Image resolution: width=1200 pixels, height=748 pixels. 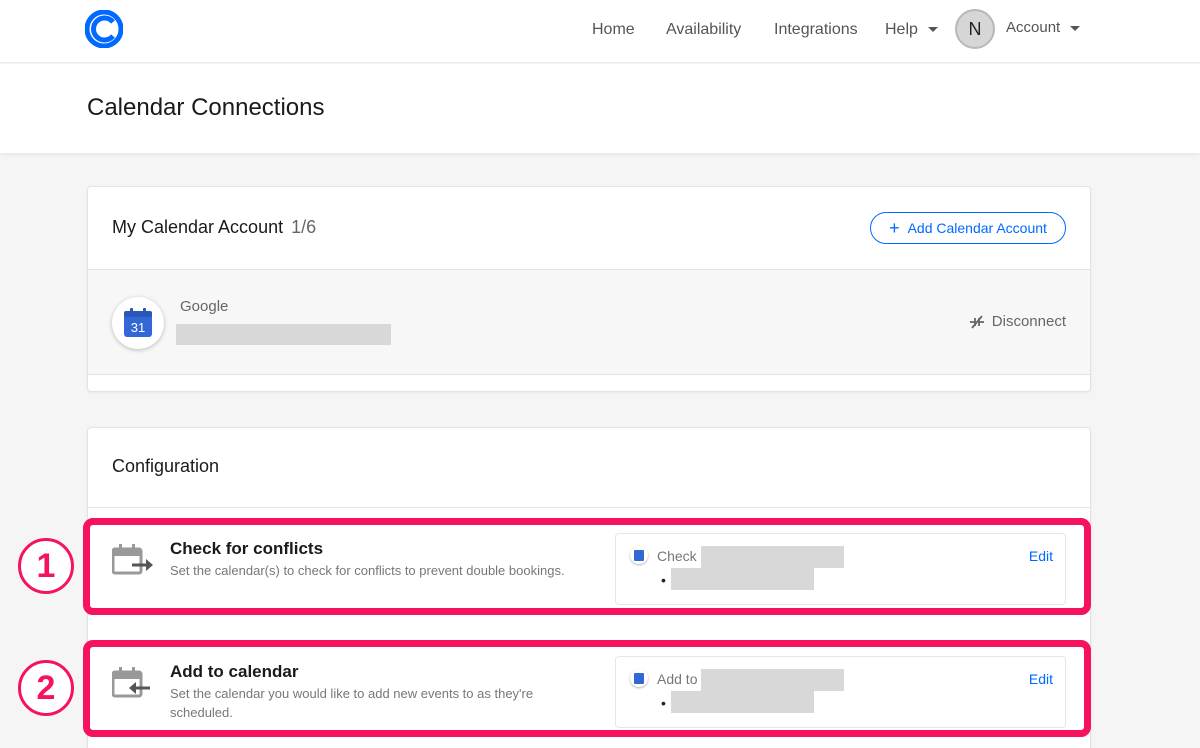 I want to click on add-calendar-account-button: + Add Calendar Account, so click(x=968, y=228).